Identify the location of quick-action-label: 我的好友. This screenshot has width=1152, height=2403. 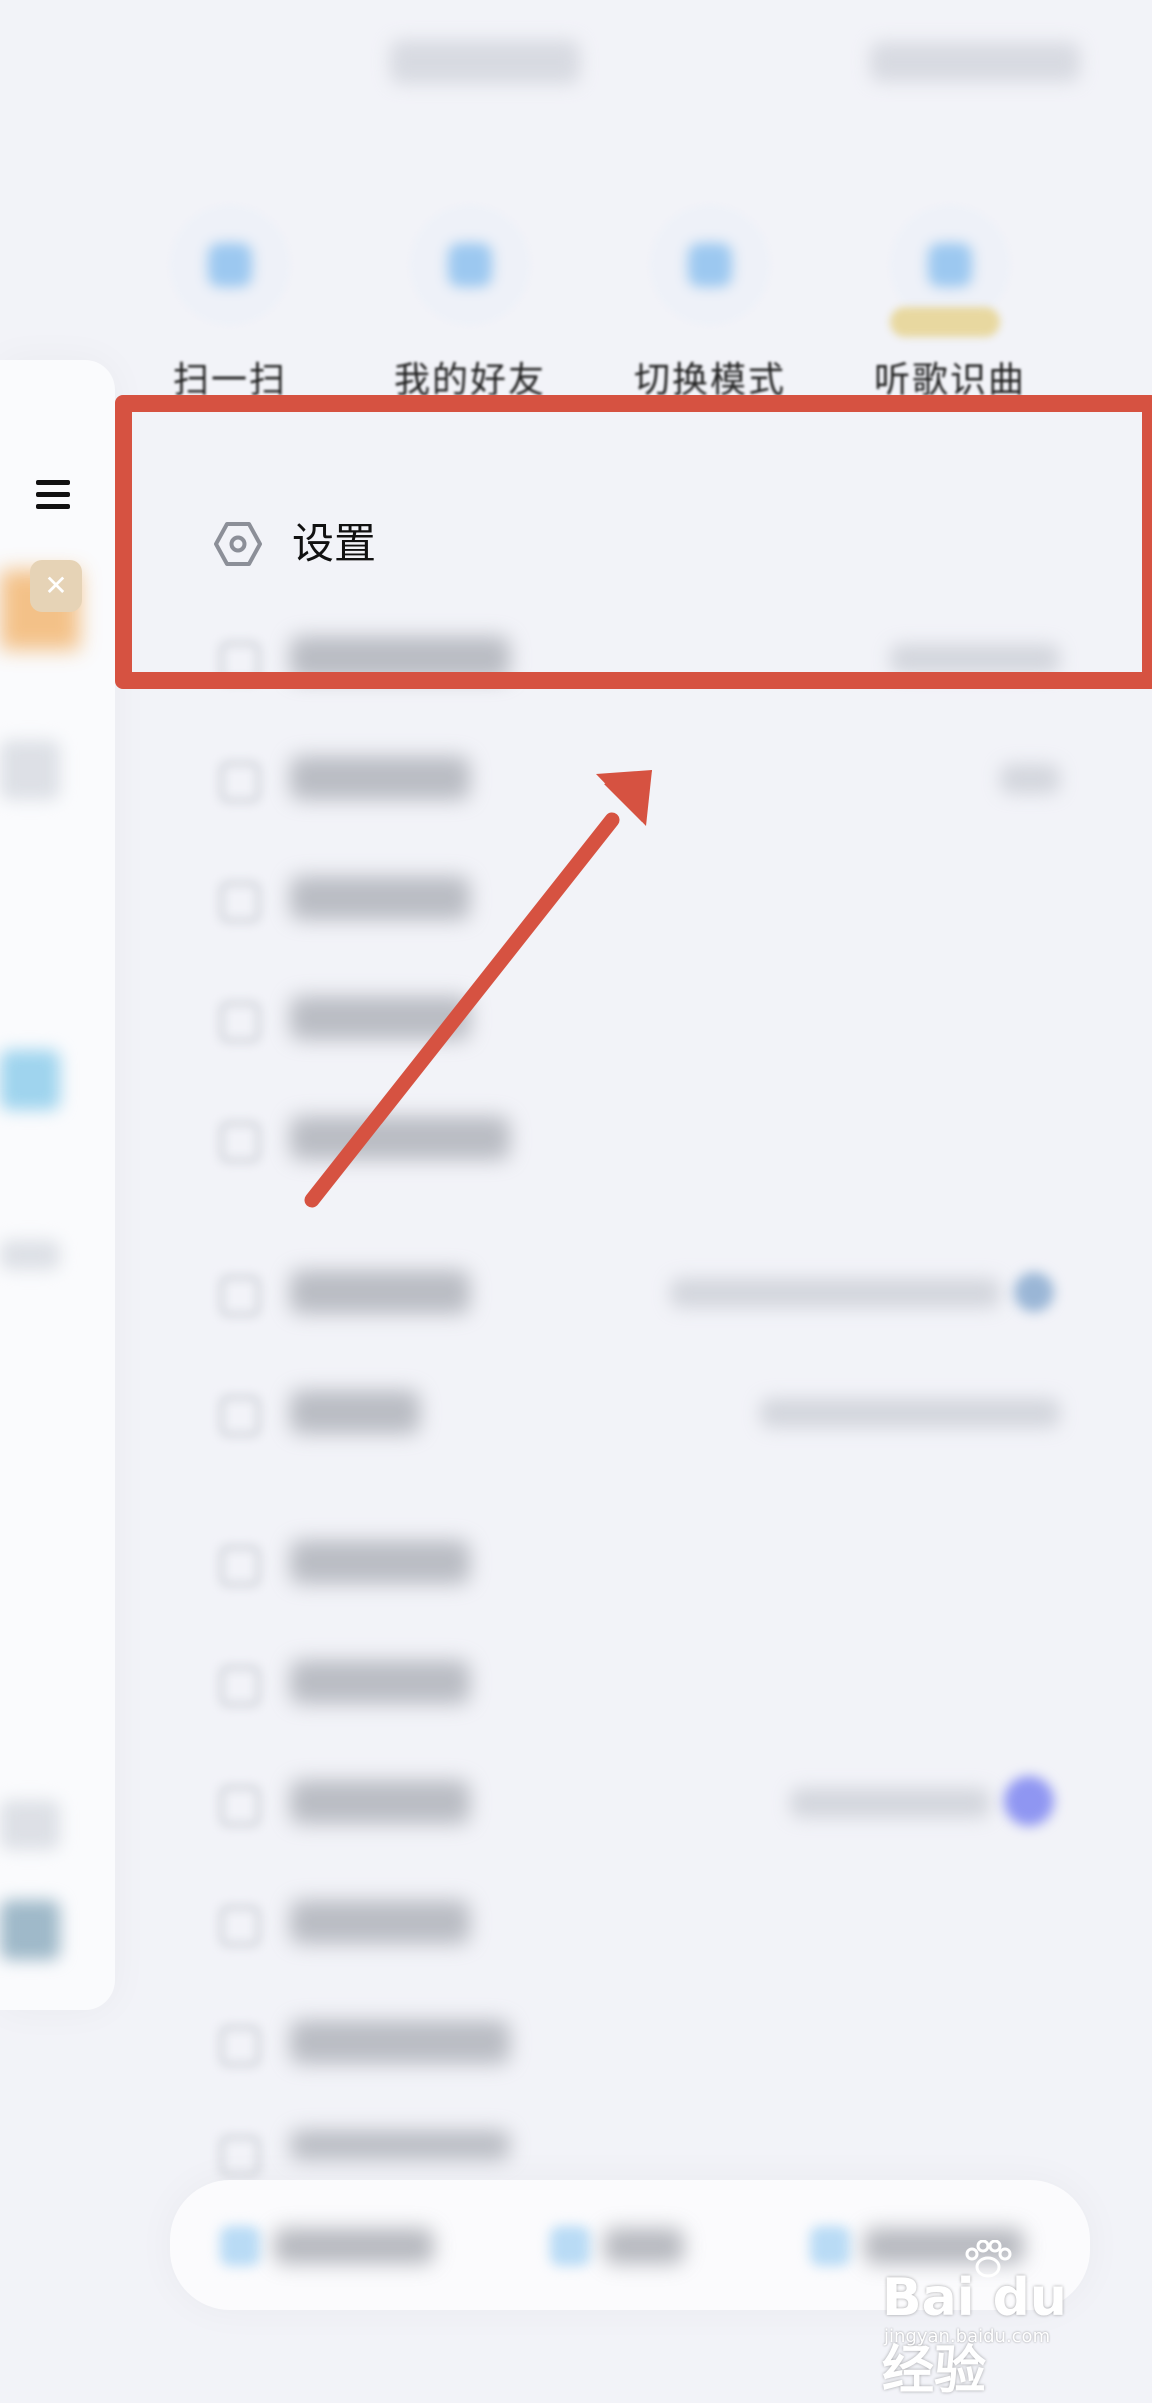
(469, 377).